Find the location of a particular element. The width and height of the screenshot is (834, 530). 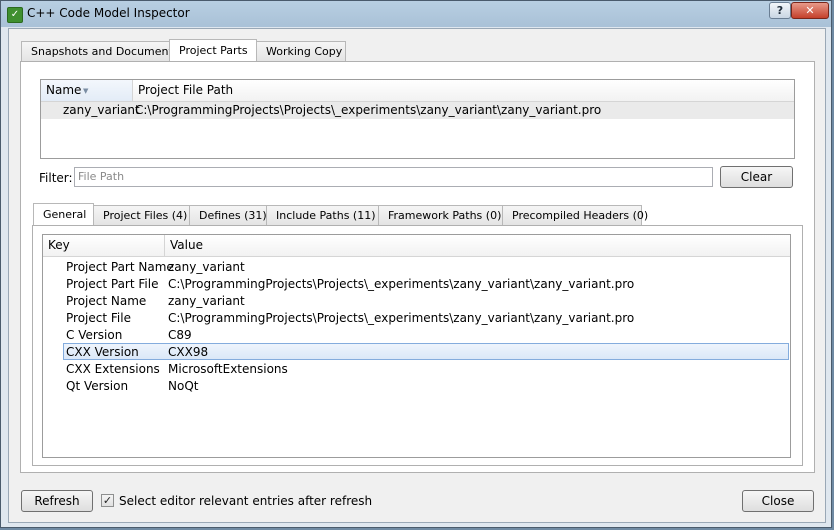

column-header-name: Name ▼ is located at coordinates (87, 90).